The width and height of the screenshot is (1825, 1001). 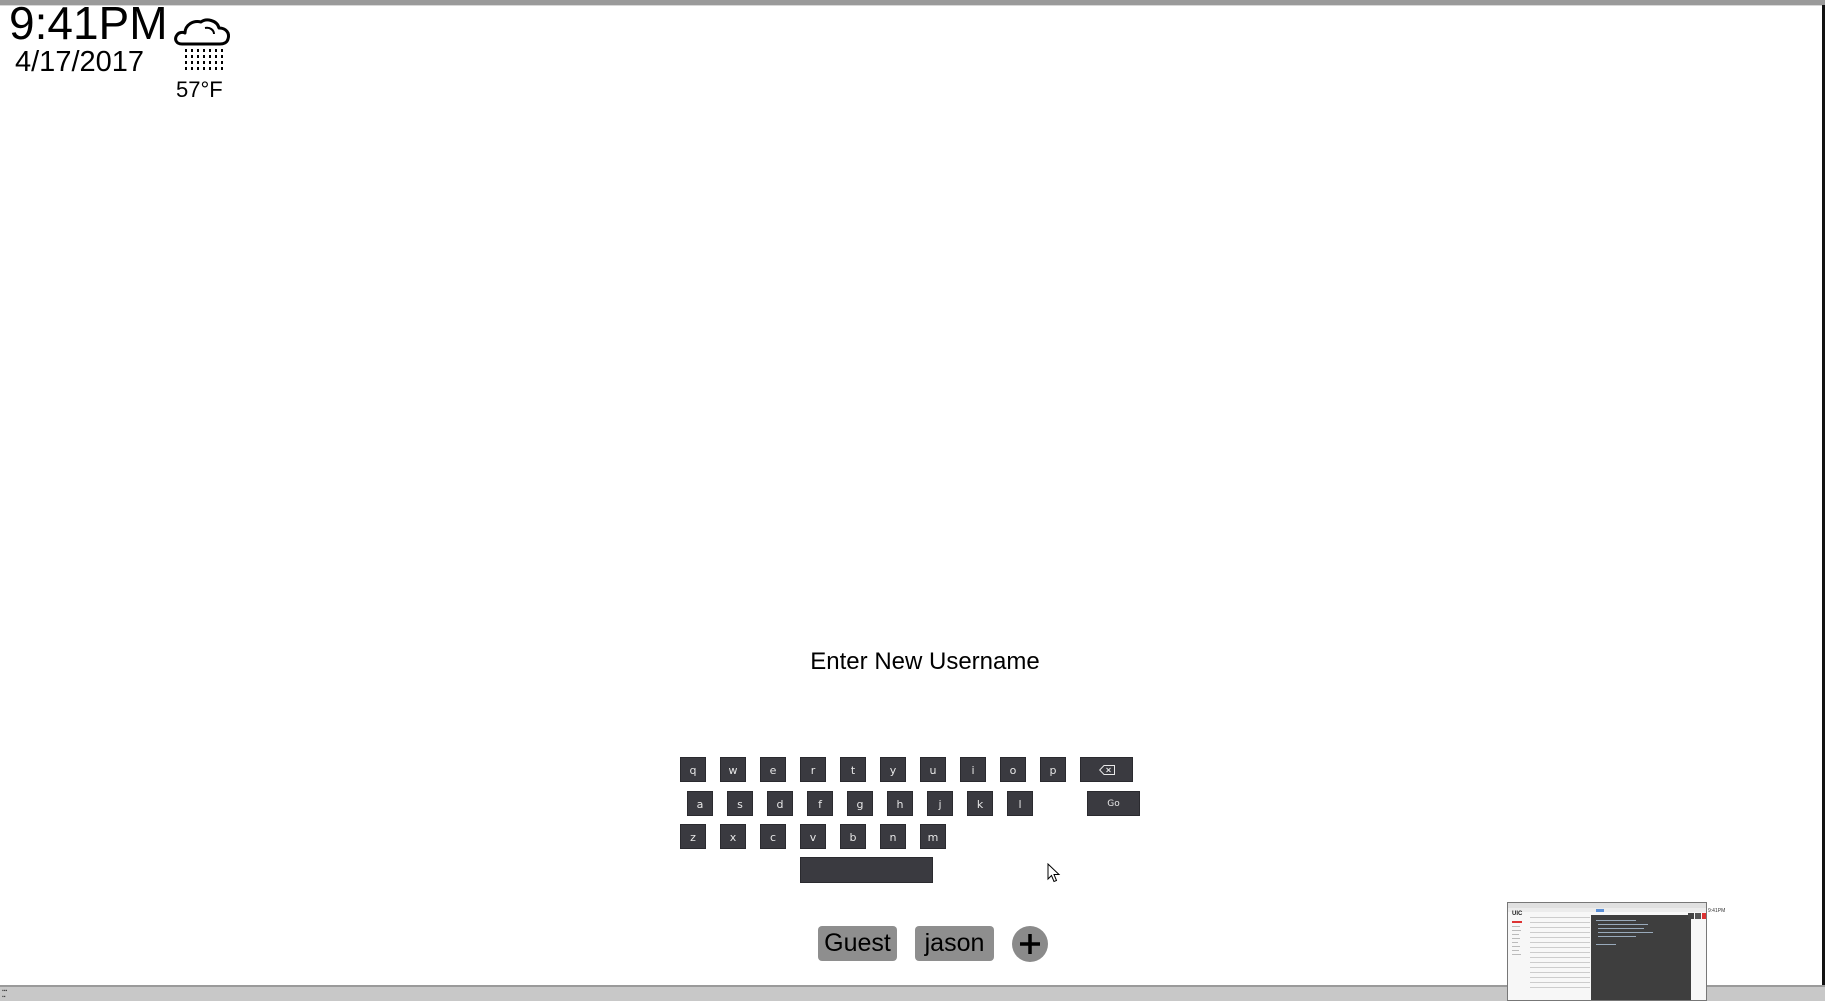 What do you see at coordinates (1053, 769) in the screenshot?
I see `key-p: p` at bounding box center [1053, 769].